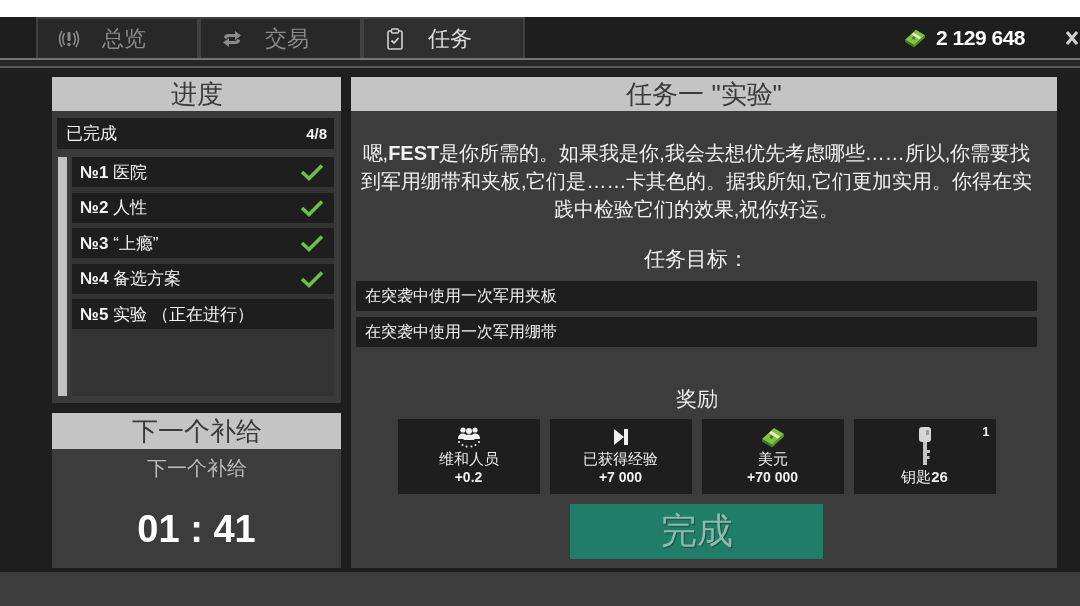 This screenshot has width=1080, height=606. I want to click on tab: 总览, so click(117, 37).